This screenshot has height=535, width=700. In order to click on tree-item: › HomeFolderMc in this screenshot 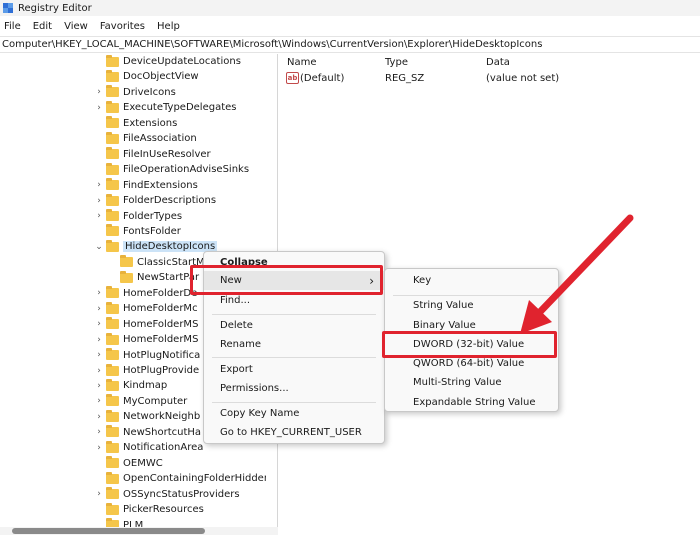, I will do `click(146, 308)`.